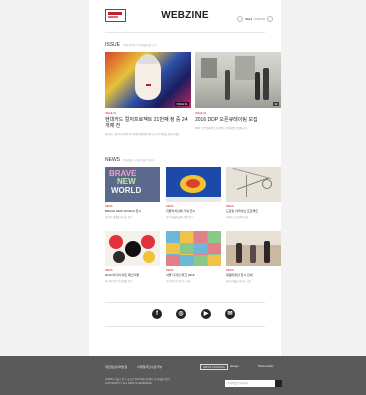 The image size is (366, 395). What do you see at coordinates (116, 367) in the screenshot?
I see `footer-link: 개인정보처리방침` at bounding box center [116, 367].